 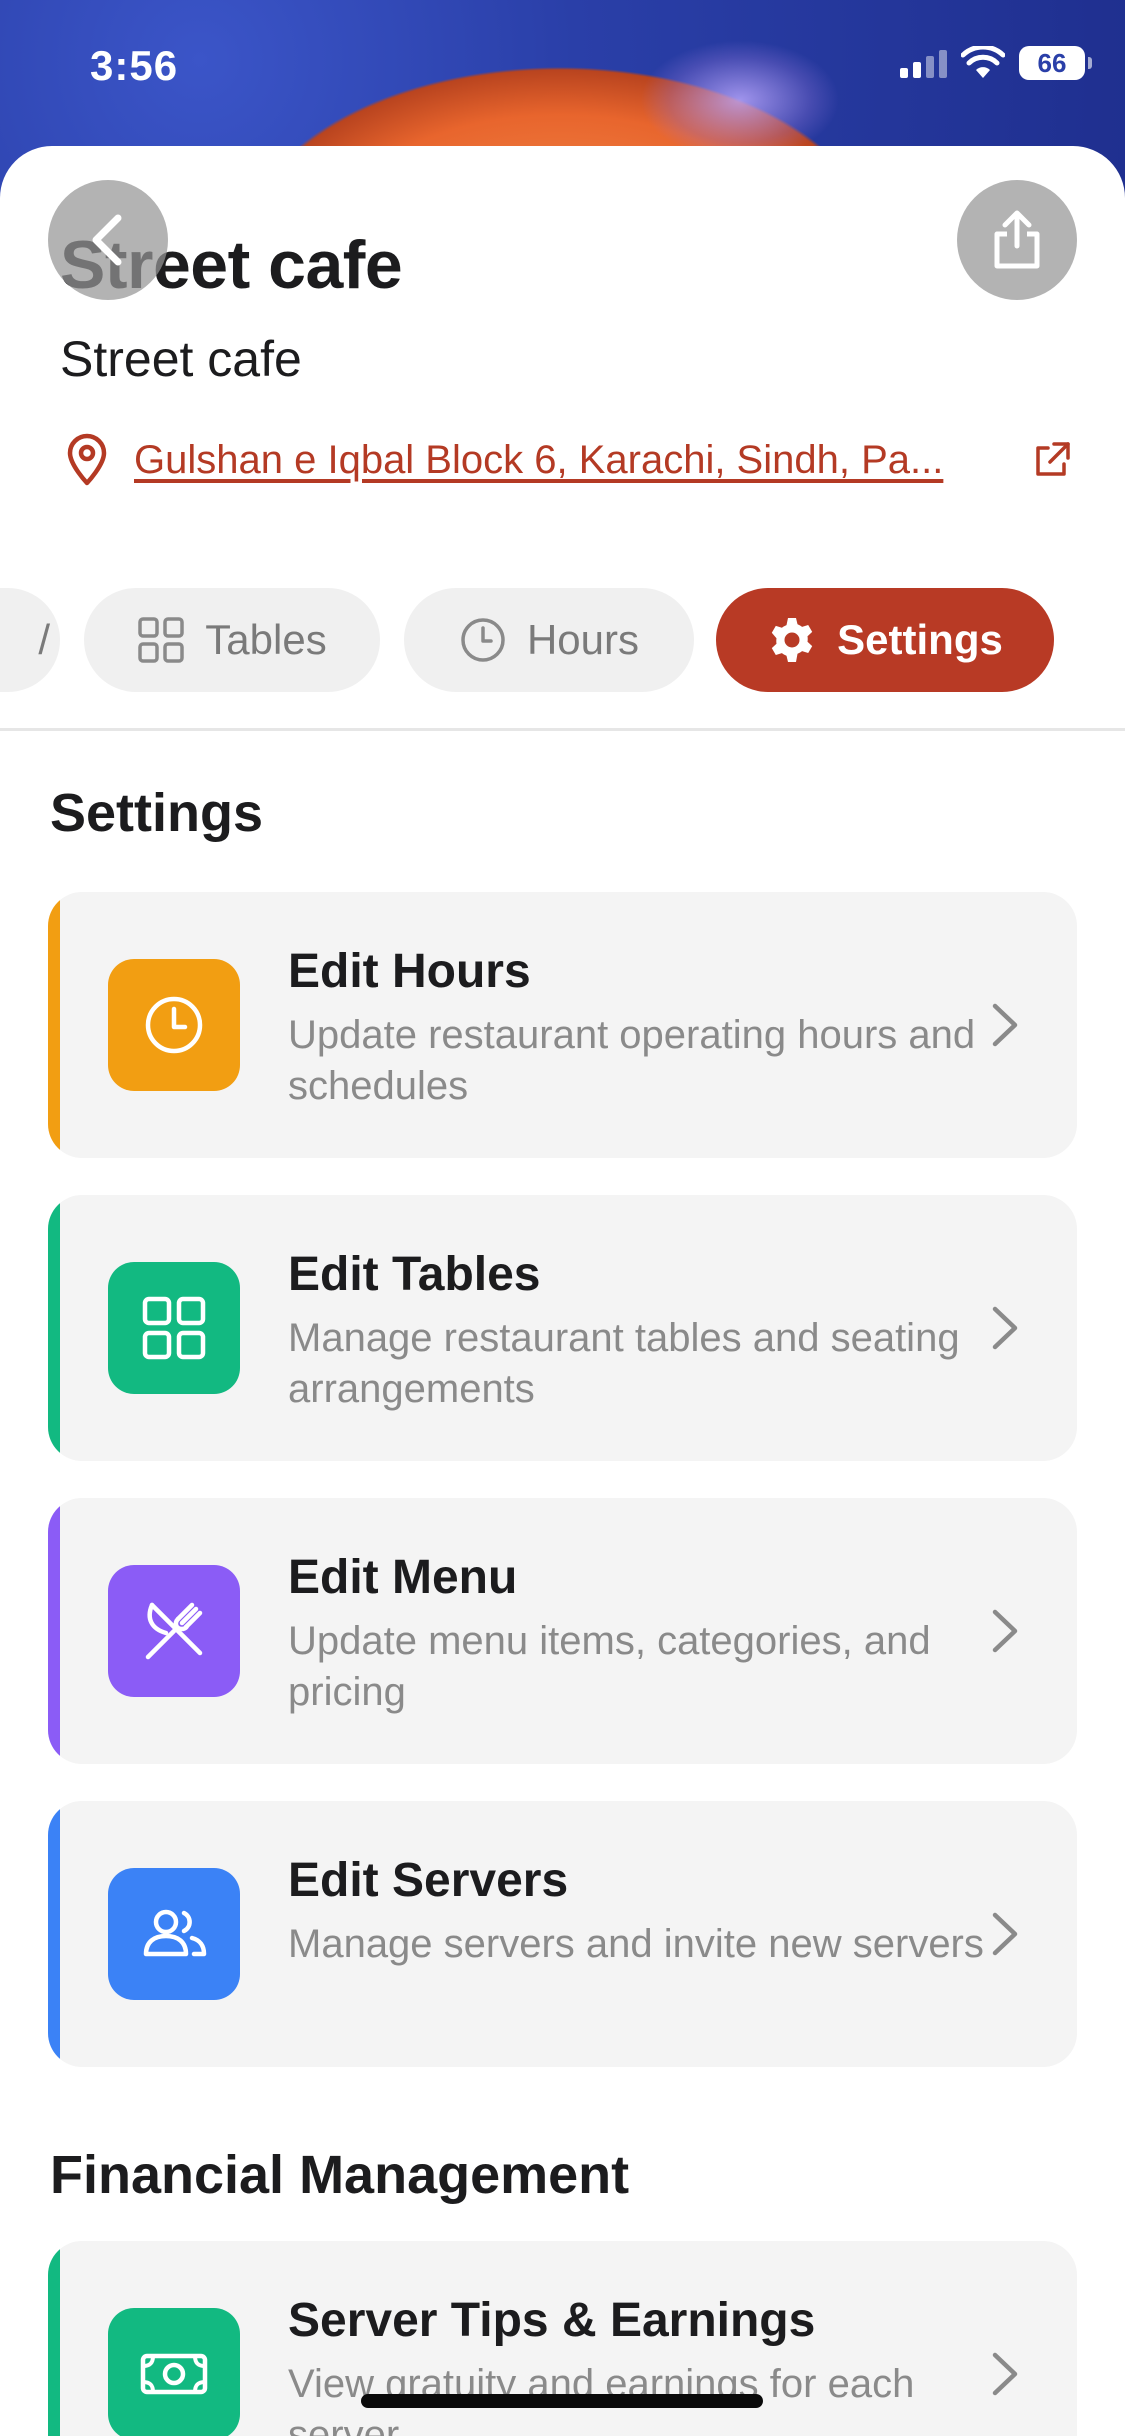 I want to click on card-title: Edit Hours, so click(x=409, y=971).